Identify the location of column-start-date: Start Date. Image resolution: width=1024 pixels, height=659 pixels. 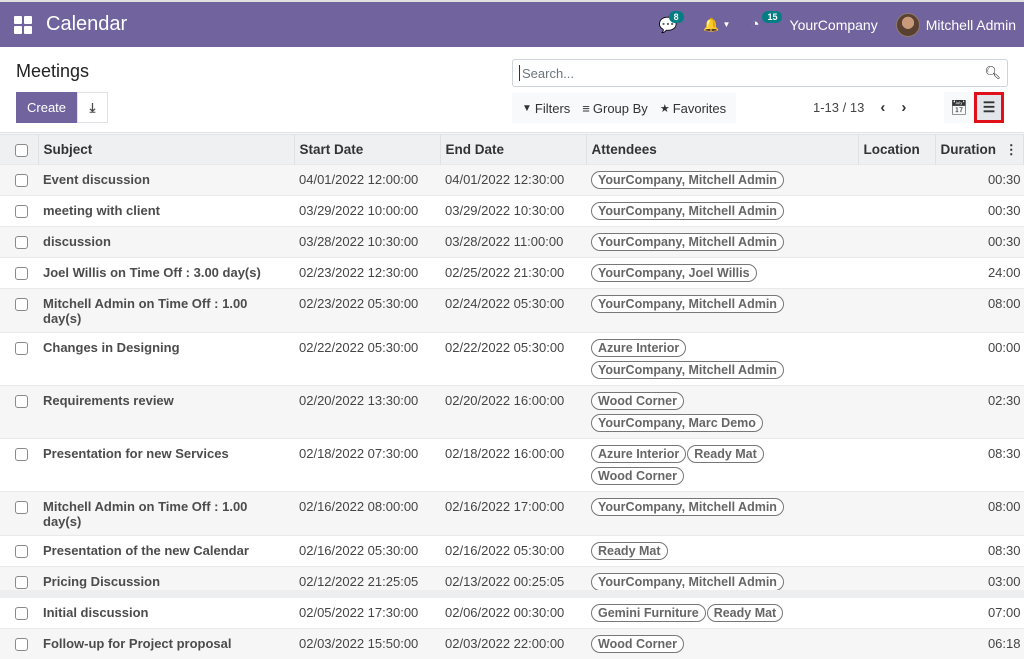
(367, 150).